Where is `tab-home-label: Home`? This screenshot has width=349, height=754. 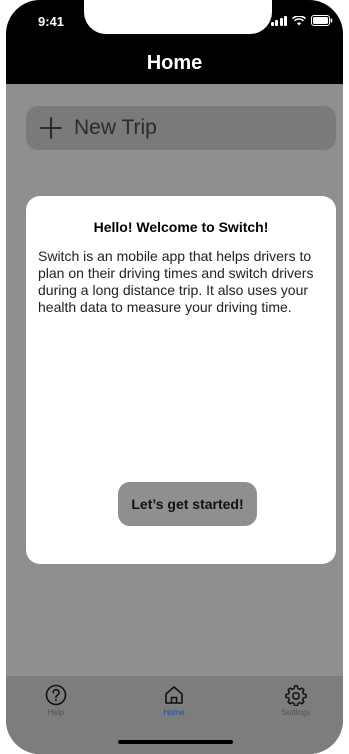
tab-home-label: Home is located at coordinates (174, 712).